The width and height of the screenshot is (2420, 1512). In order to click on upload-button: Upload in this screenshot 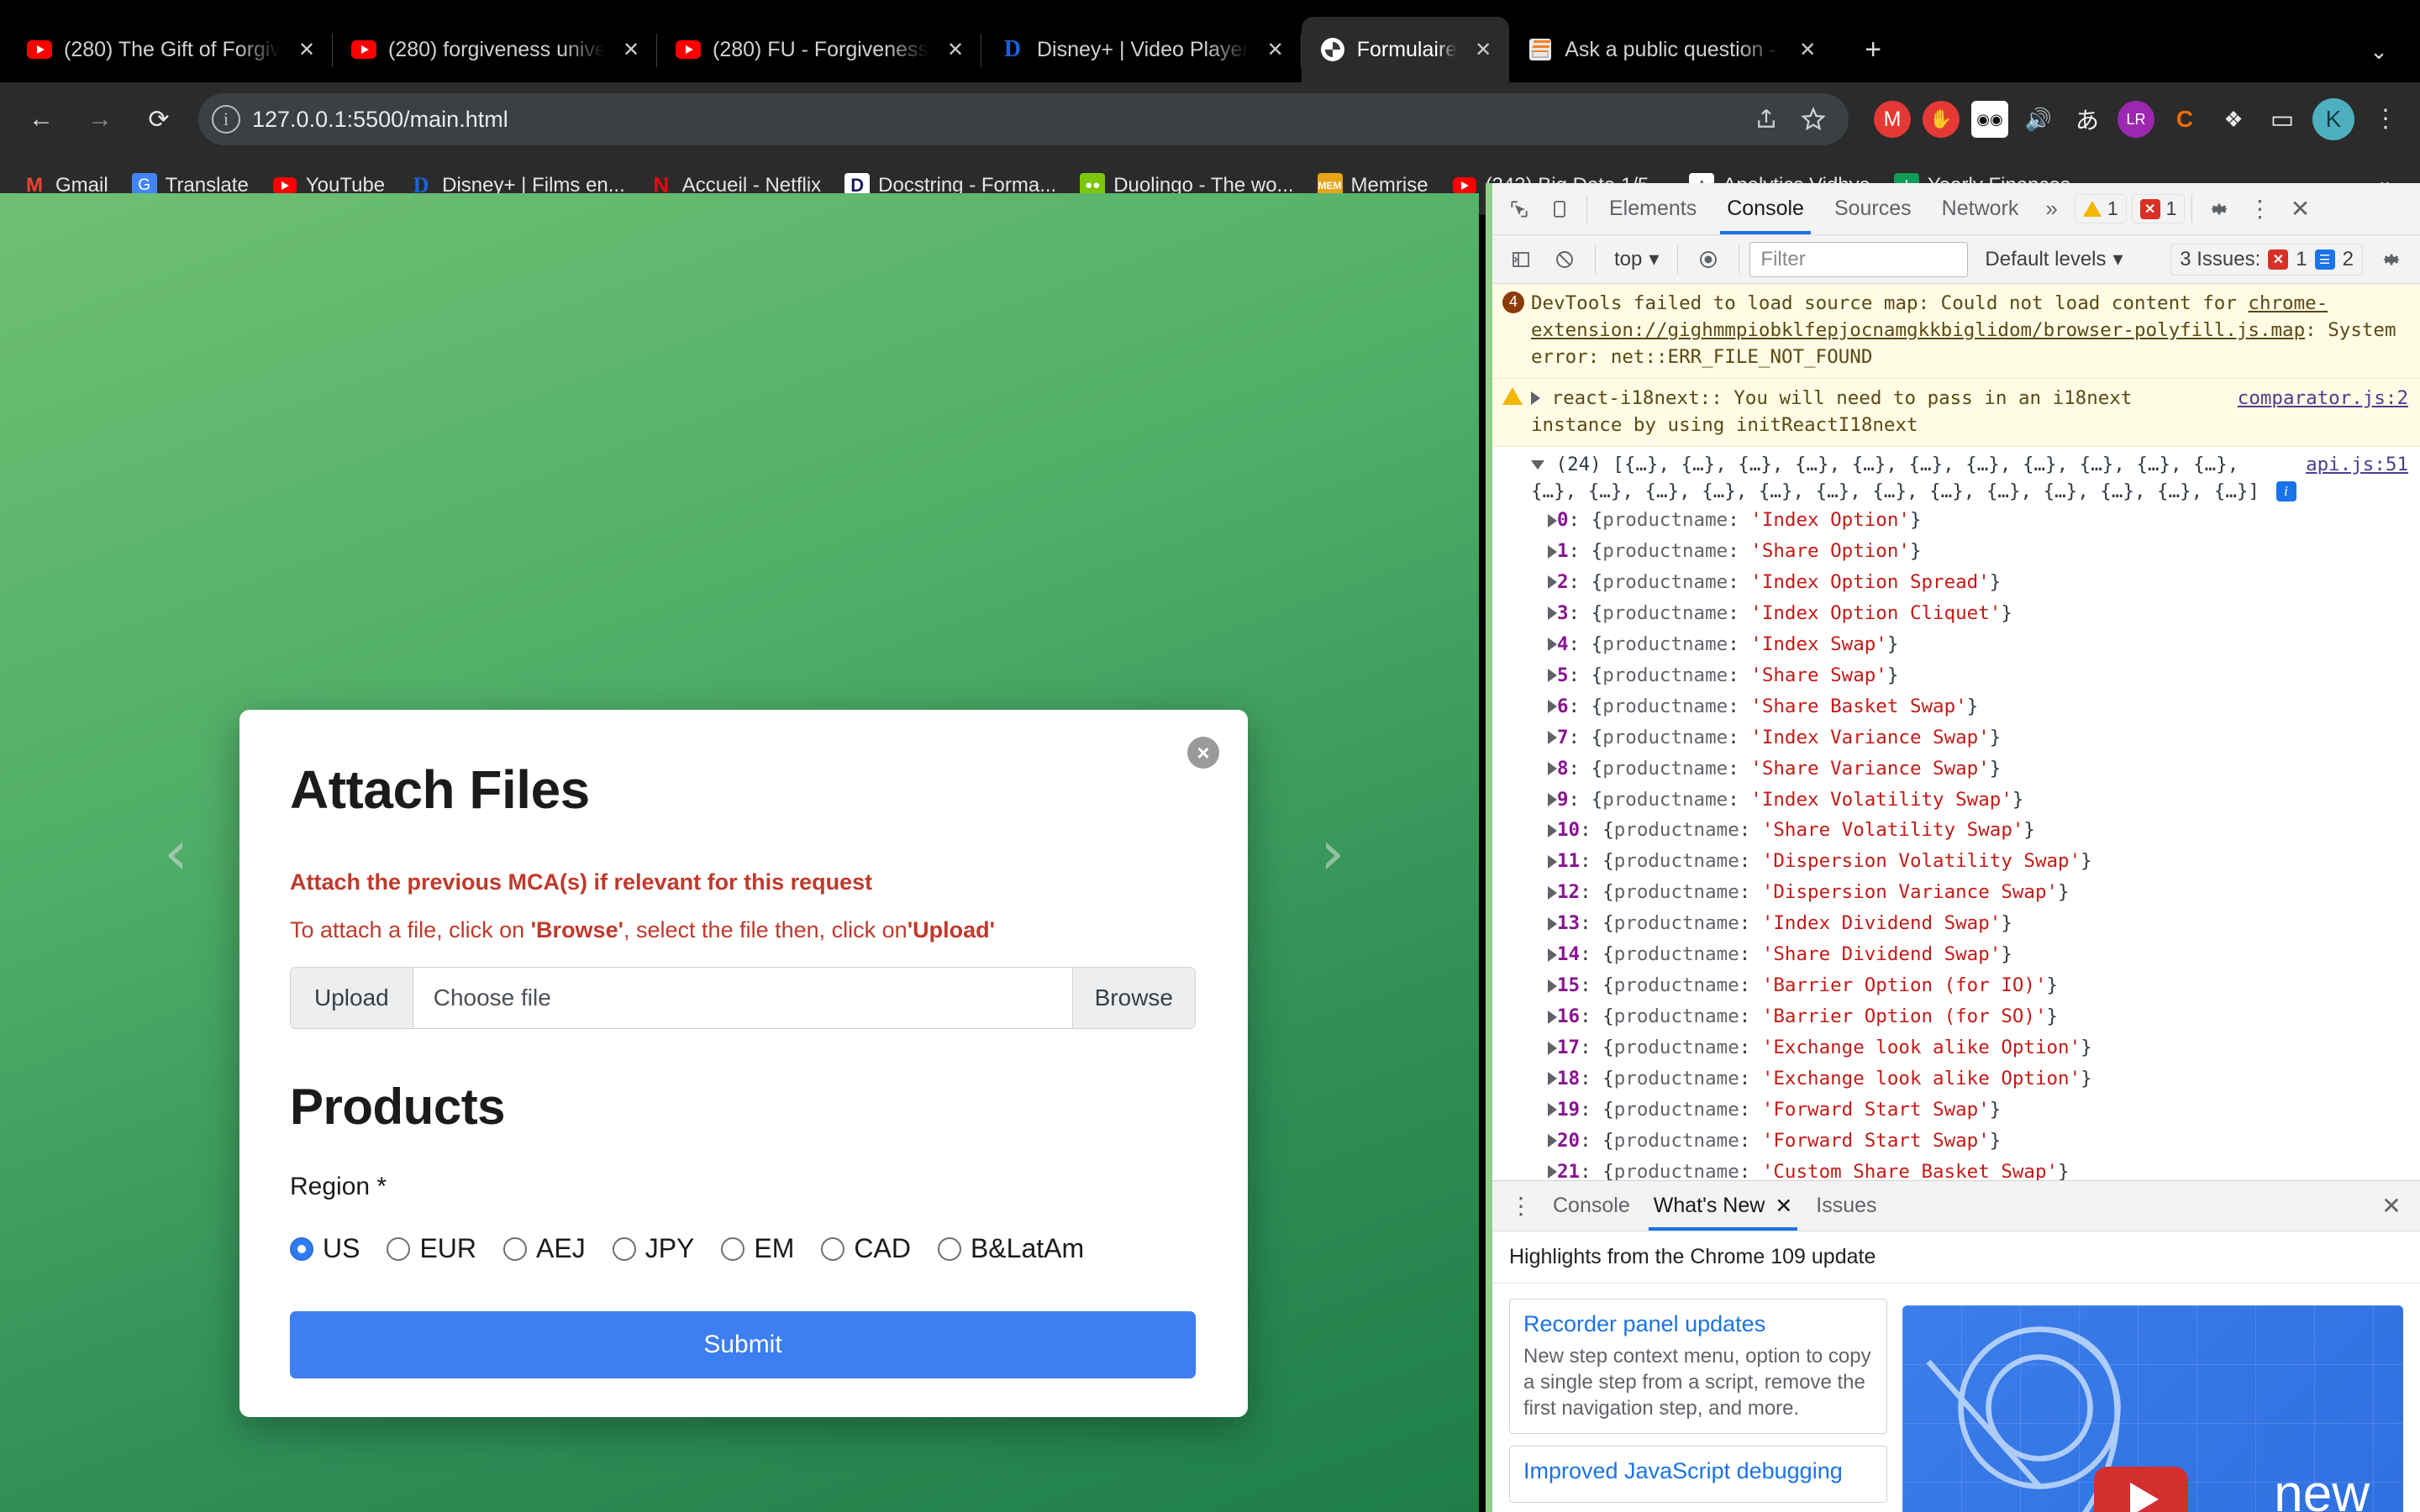, I will do `click(352, 998)`.